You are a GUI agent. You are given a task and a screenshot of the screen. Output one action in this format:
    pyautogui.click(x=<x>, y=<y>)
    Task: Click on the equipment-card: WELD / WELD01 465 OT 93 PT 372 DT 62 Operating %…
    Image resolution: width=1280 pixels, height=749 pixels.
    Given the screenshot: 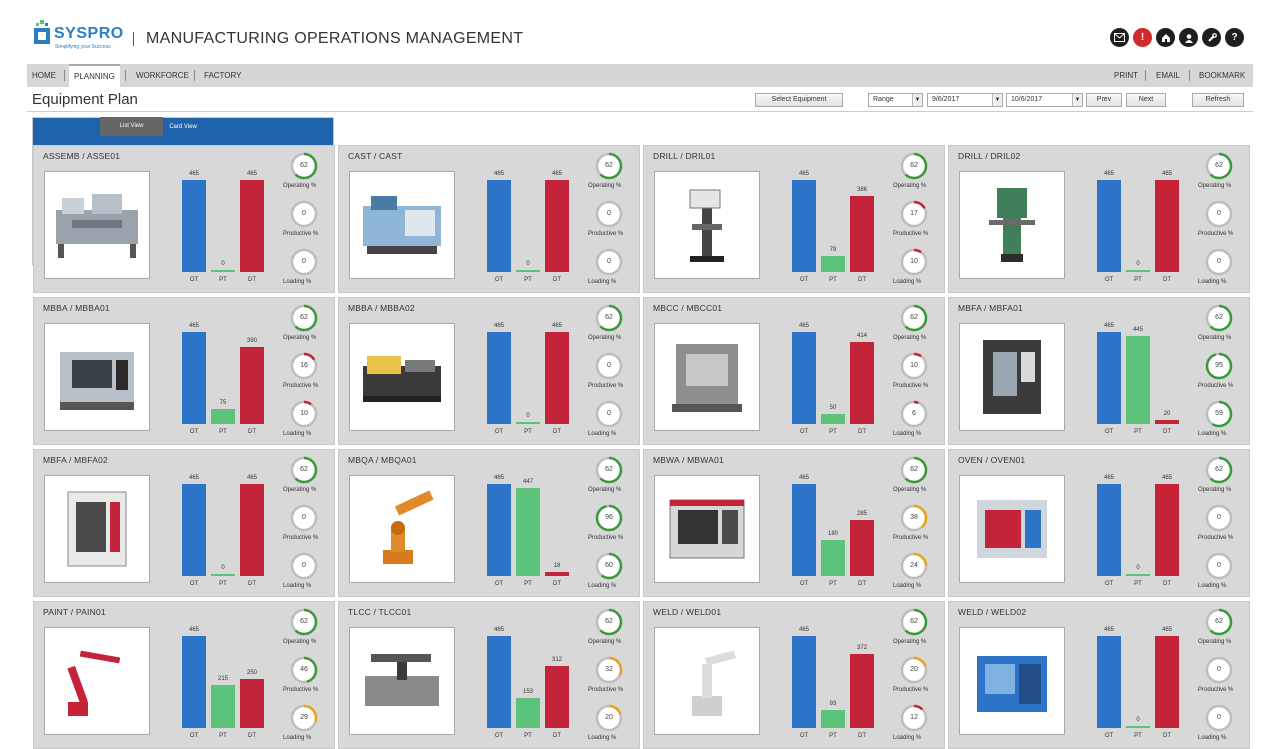 What is the action you would take?
    pyautogui.click(x=794, y=675)
    